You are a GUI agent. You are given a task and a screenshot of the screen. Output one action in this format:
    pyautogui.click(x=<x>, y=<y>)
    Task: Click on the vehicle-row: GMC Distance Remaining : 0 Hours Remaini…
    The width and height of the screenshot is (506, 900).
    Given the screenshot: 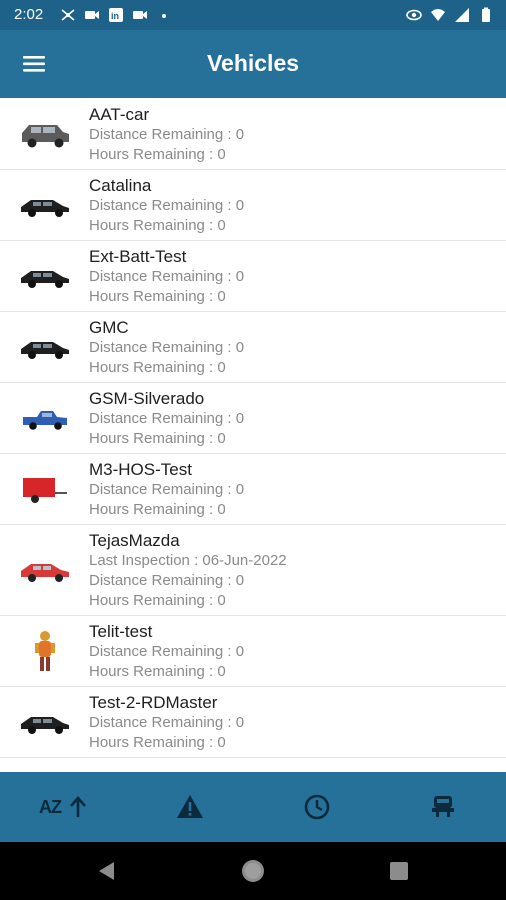 What is the action you would take?
    pyautogui.click(x=253, y=347)
    